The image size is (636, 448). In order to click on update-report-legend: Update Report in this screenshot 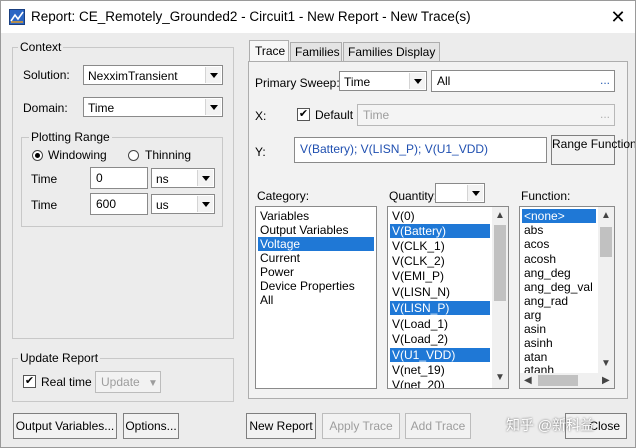, I will do `click(59, 358)`.